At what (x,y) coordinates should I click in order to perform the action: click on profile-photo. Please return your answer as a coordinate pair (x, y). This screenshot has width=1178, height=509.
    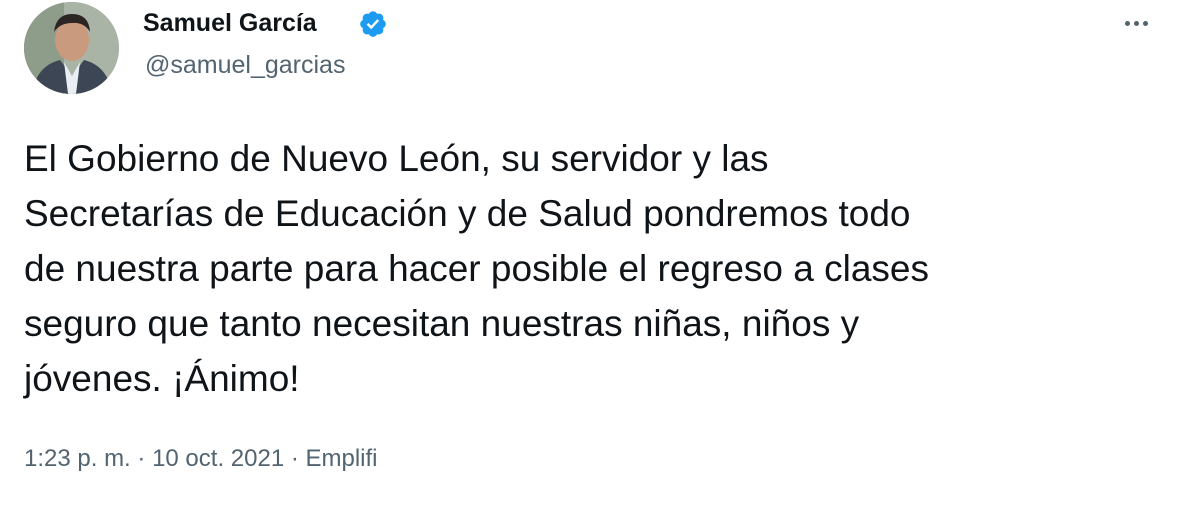
    Looking at the image, I should click on (71, 48).